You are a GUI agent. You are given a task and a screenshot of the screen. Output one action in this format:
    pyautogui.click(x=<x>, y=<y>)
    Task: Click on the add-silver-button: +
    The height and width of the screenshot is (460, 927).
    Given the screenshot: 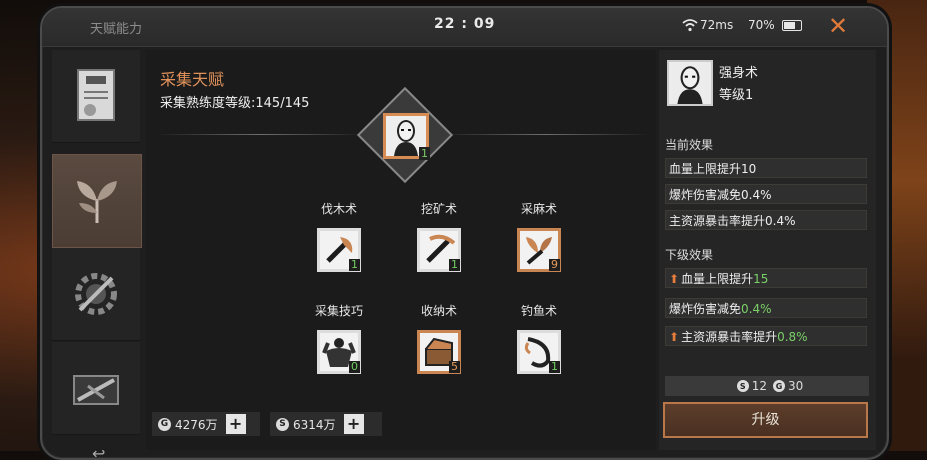 What is the action you would take?
    pyautogui.click(x=353, y=424)
    